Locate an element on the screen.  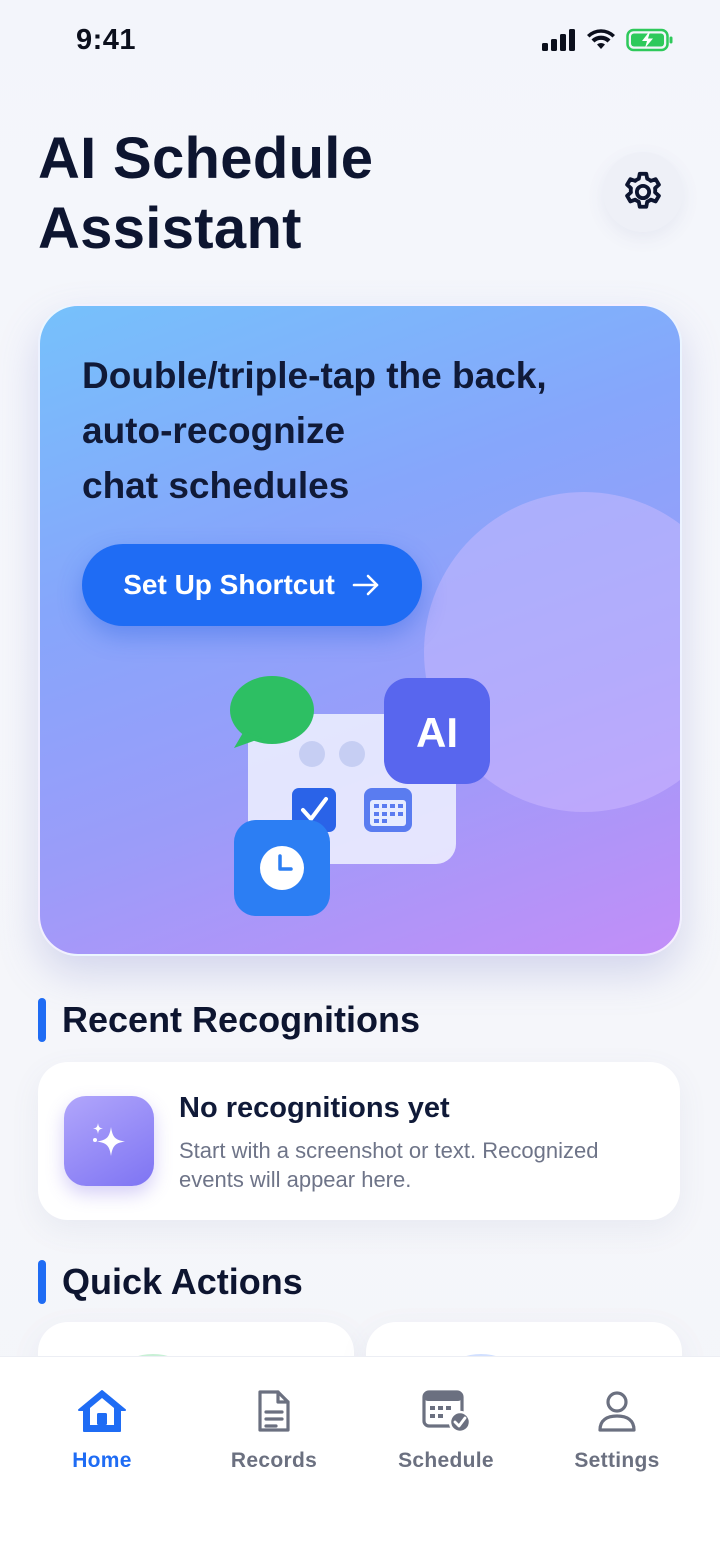
tab-label: Records is located at coordinates (274, 1460).